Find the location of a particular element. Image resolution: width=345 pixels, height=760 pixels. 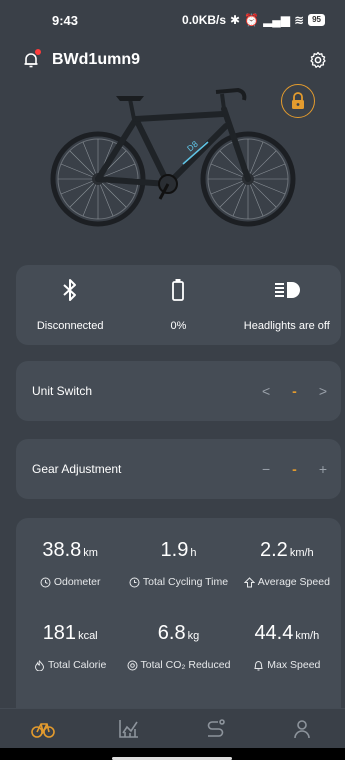

notification-bell-icon is located at coordinates (31, 59).